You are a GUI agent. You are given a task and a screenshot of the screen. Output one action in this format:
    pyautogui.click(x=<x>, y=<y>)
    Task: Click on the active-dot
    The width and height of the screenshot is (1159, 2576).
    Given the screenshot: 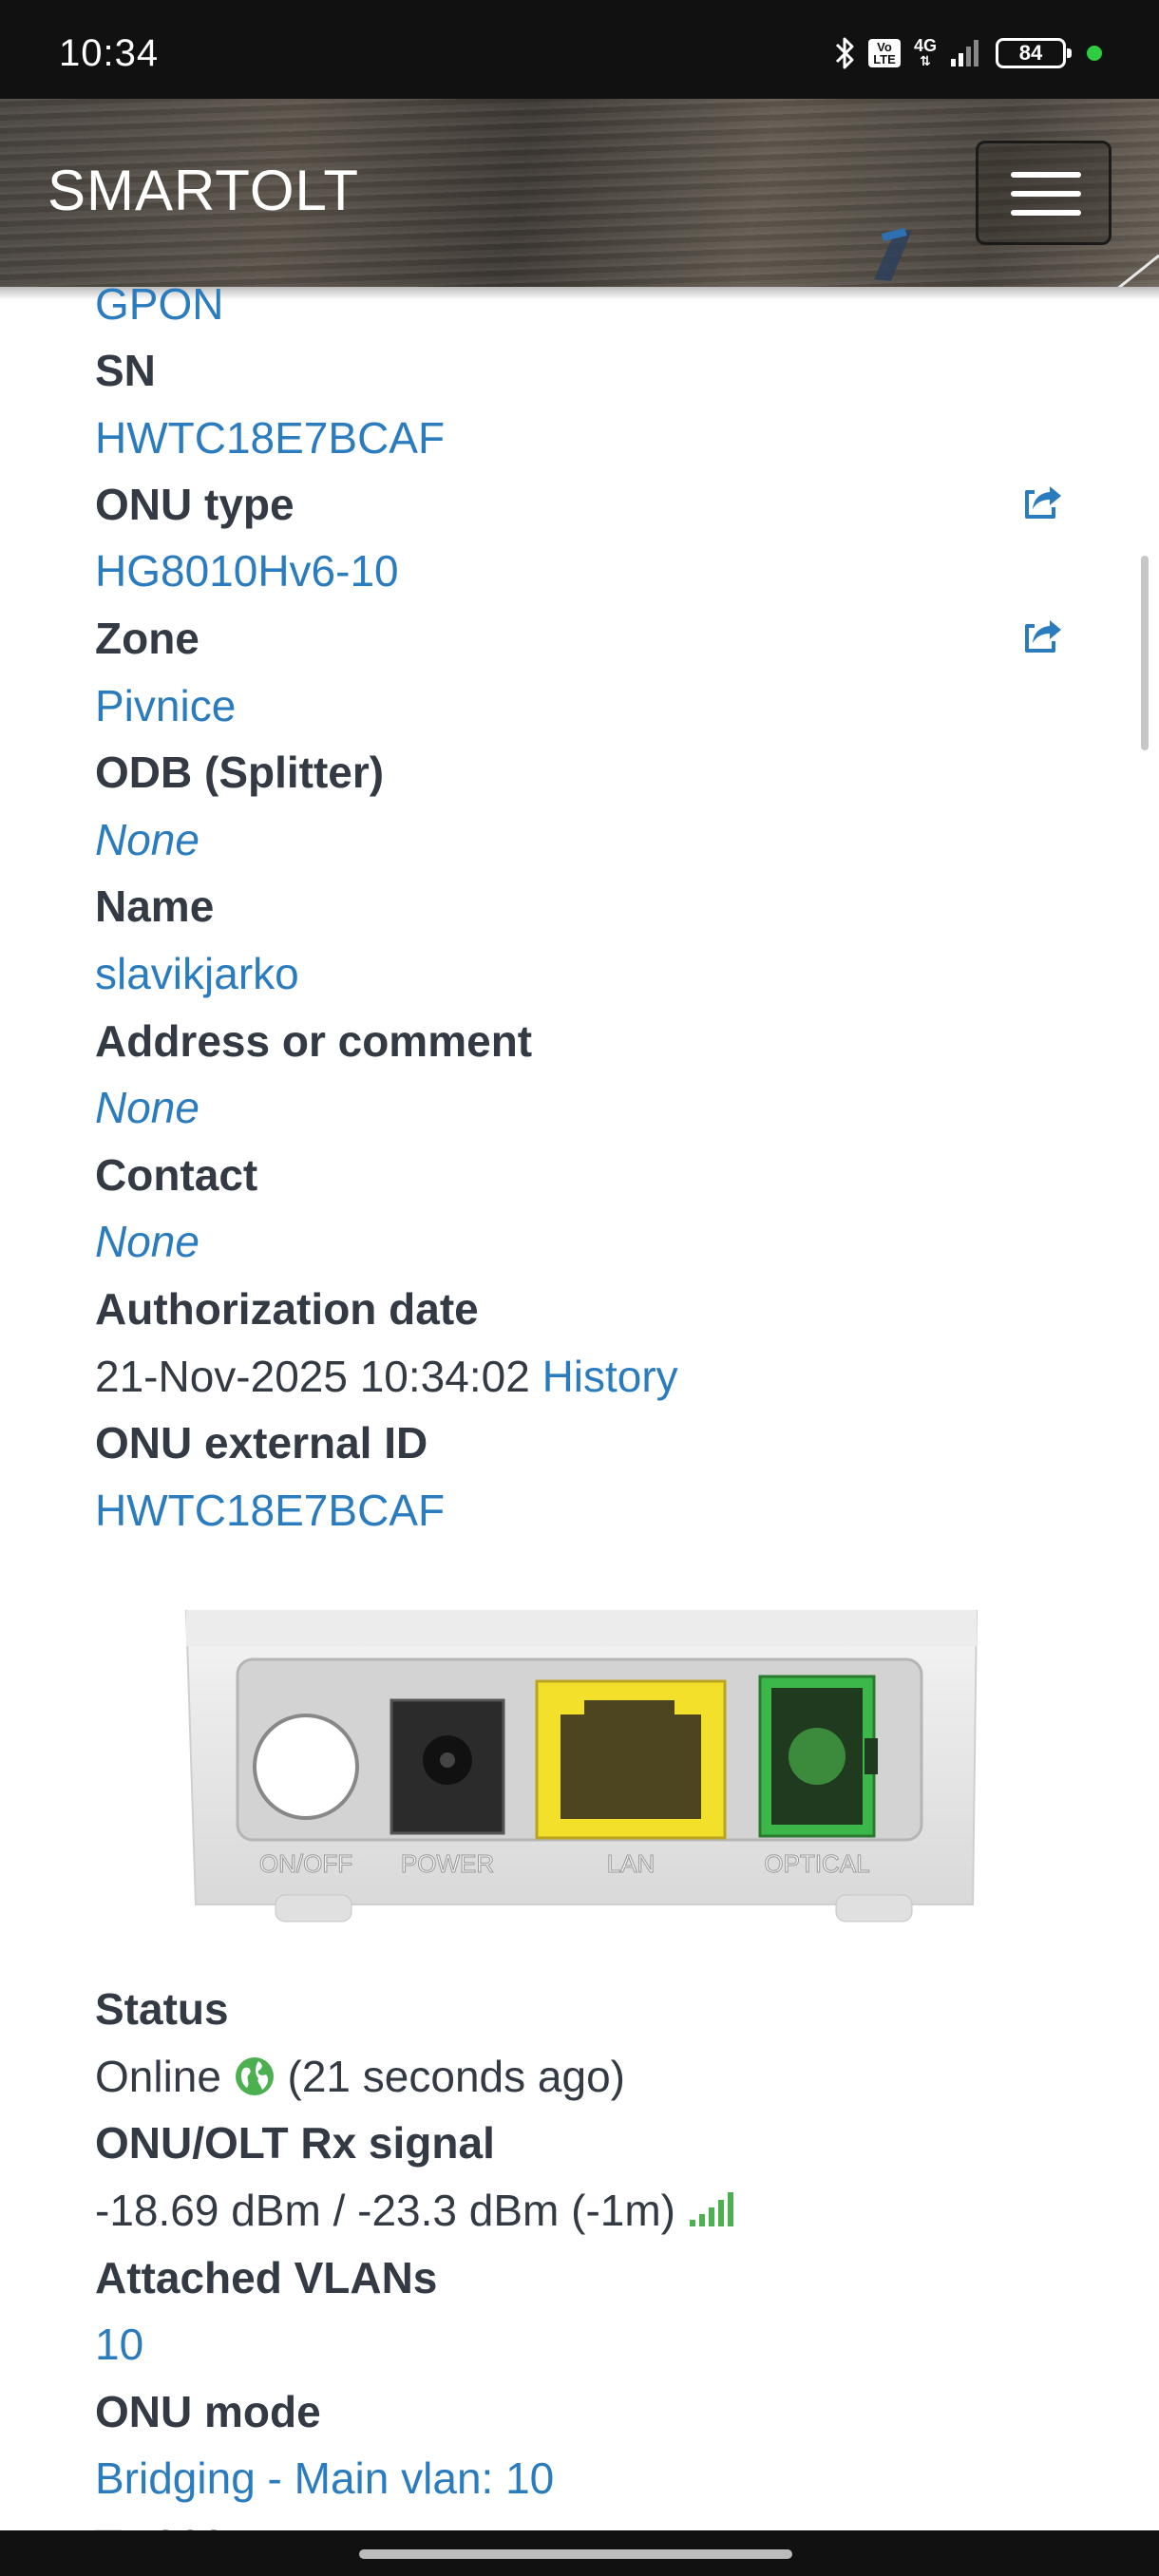 What is the action you would take?
    pyautogui.click(x=1094, y=53)
    